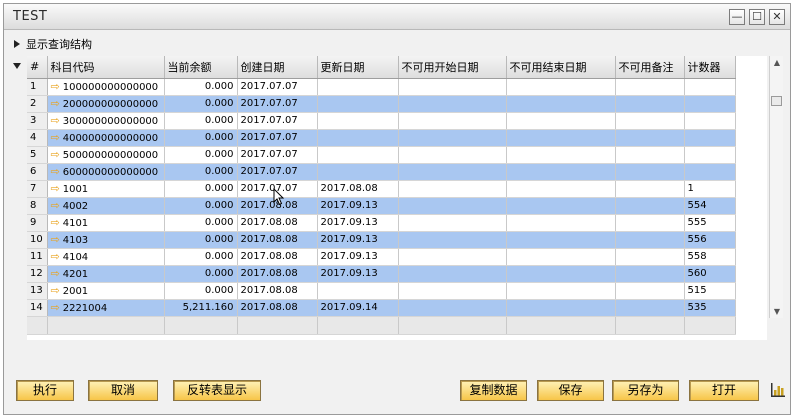 The width and height of the screenshot is (796, 418). I want to click on counter-cell: 1, so click(710, 189).